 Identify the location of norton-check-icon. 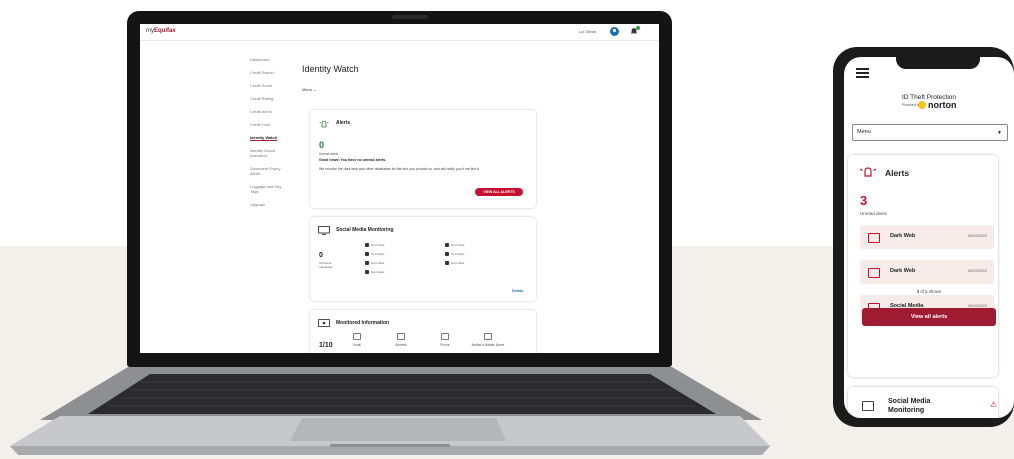
(922, 105).